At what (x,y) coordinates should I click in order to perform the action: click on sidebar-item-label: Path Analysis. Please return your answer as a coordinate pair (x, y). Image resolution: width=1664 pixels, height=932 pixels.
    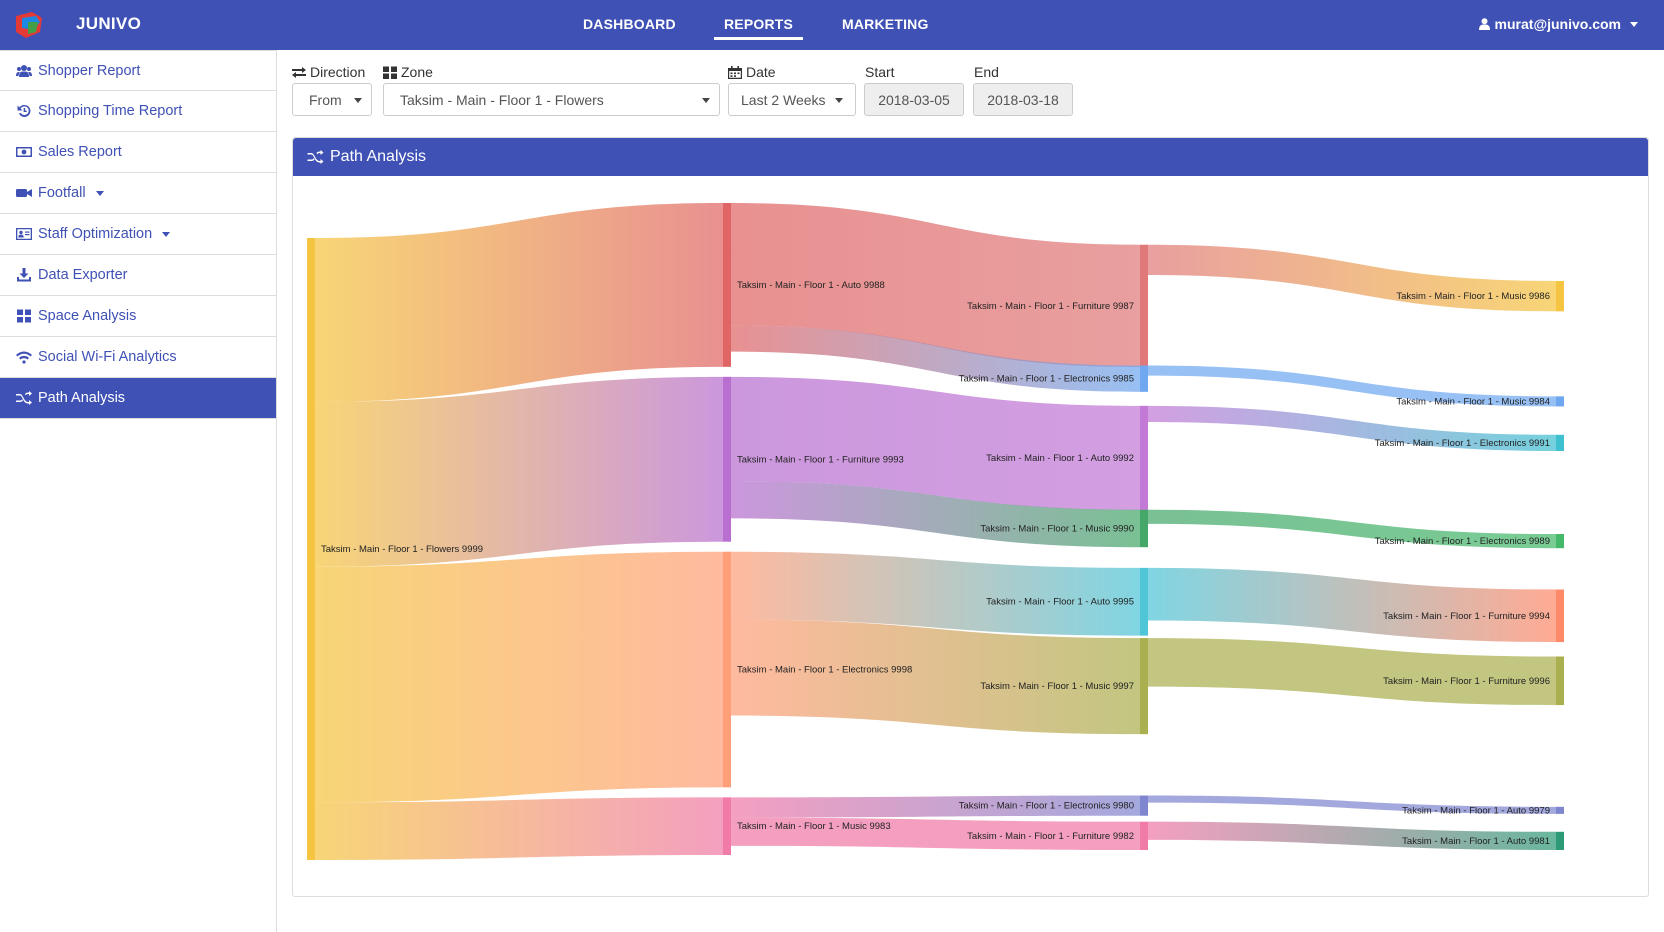
    Looking at the image, I should click on (82, 398).